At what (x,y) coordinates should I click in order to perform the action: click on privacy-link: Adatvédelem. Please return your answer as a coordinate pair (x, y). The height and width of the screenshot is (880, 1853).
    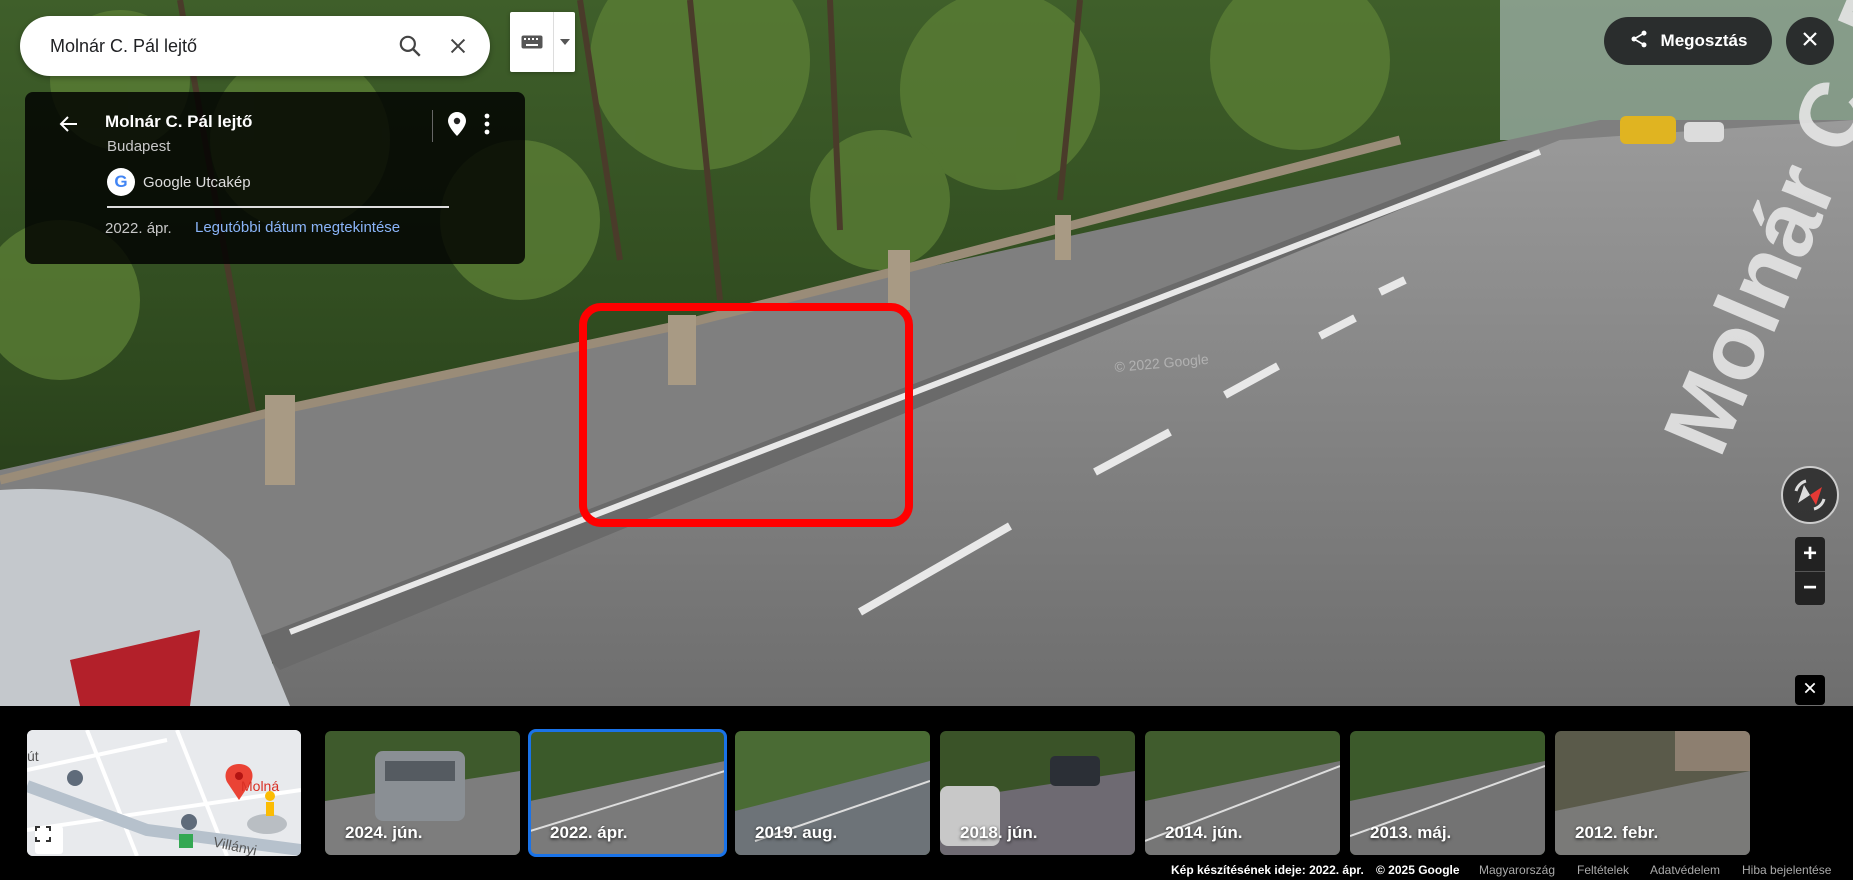
    Looking at the image, I should click on (1685, 870).